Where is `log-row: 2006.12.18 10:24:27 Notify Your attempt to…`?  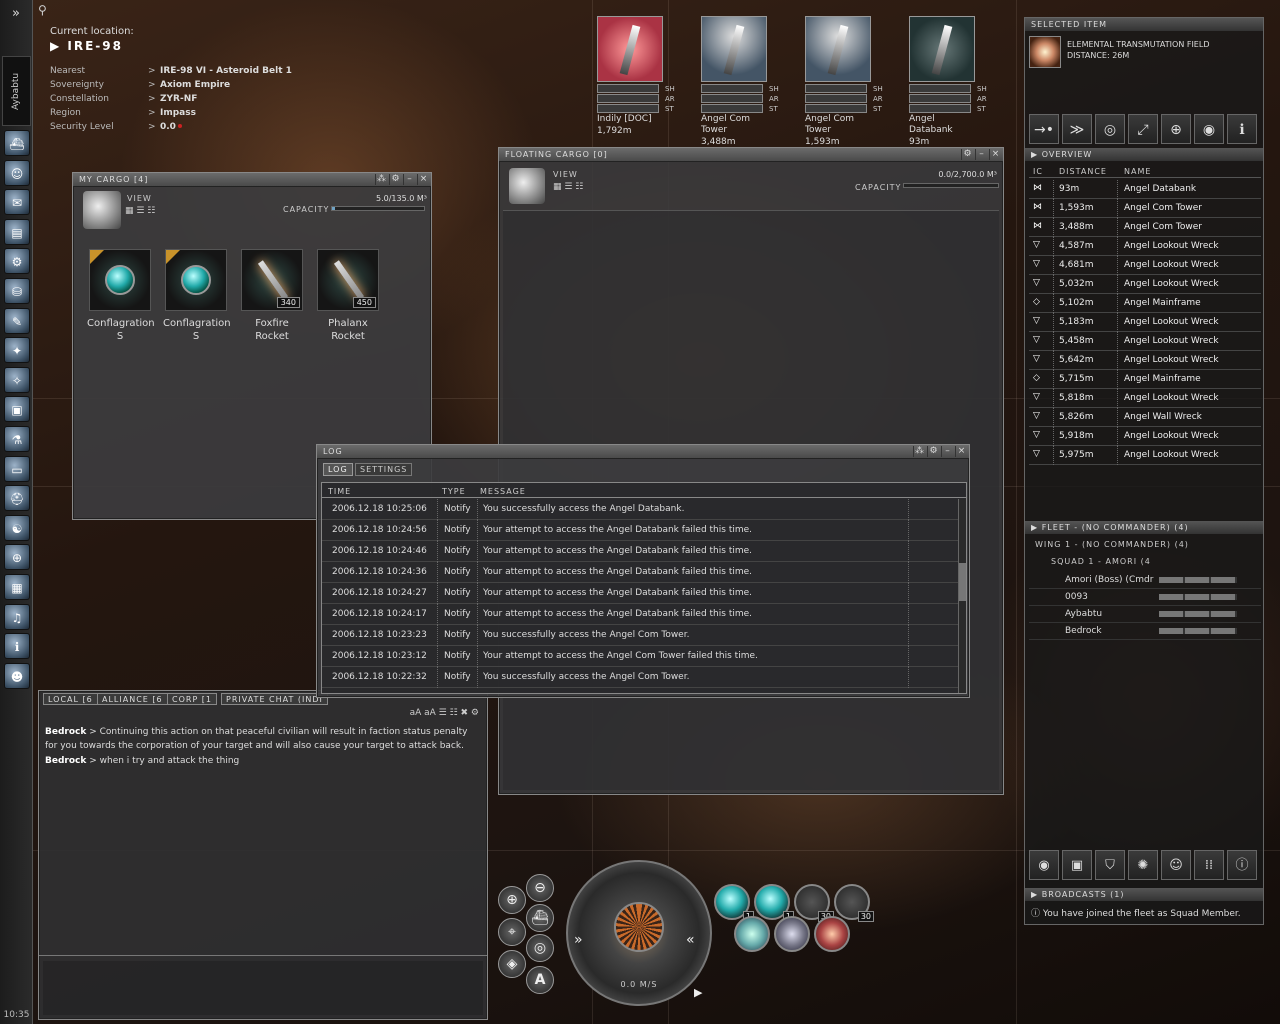
log-row: 2006.12.18 10:24:27 Notify Your attempt to… is located at coordinates (640, 593).